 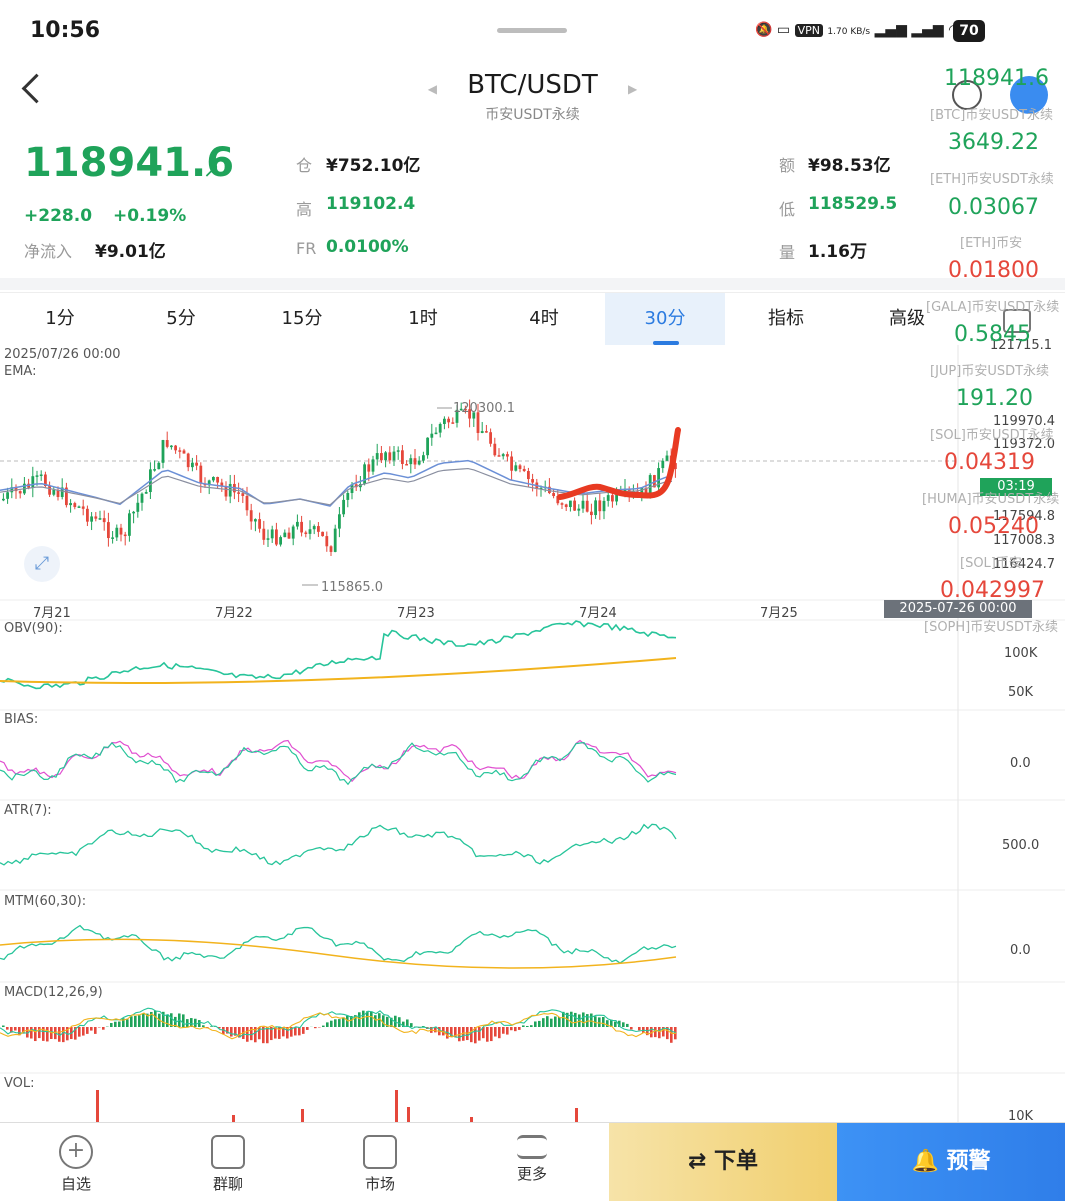 I want to click on atr-line, so click(x=338, y=844).